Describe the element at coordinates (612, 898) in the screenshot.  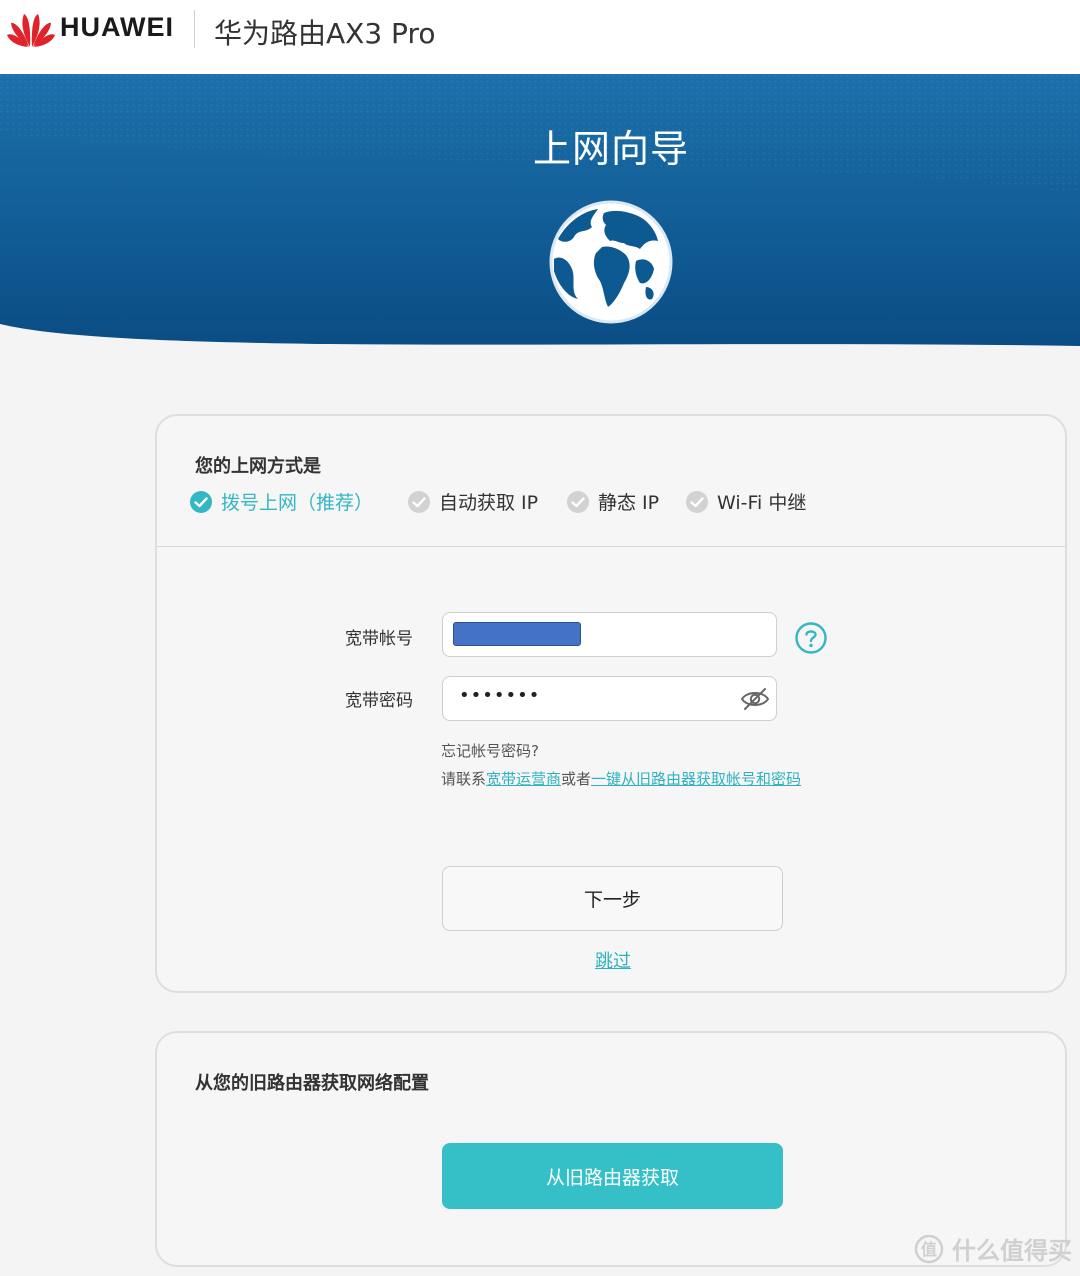
I see `next-button: 下一步` at that location.